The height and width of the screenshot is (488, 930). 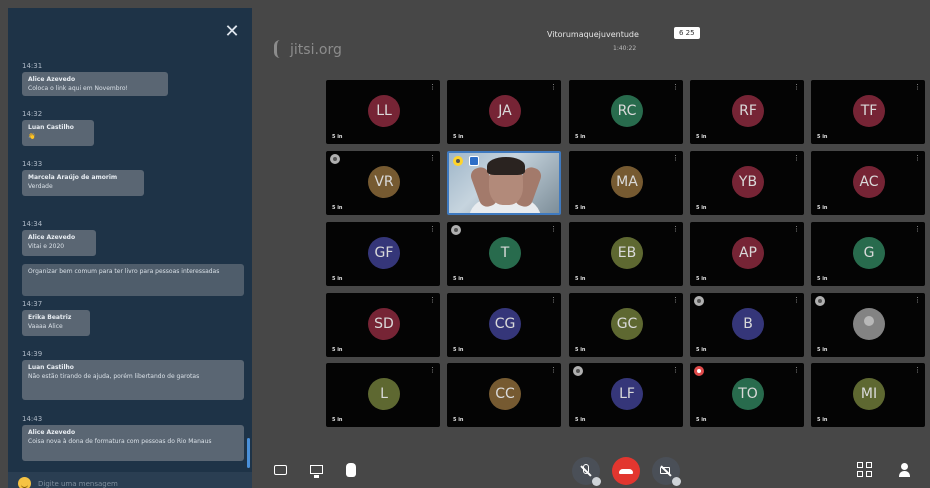 I want to click on avatar: TF, so click(x=869, y=111).